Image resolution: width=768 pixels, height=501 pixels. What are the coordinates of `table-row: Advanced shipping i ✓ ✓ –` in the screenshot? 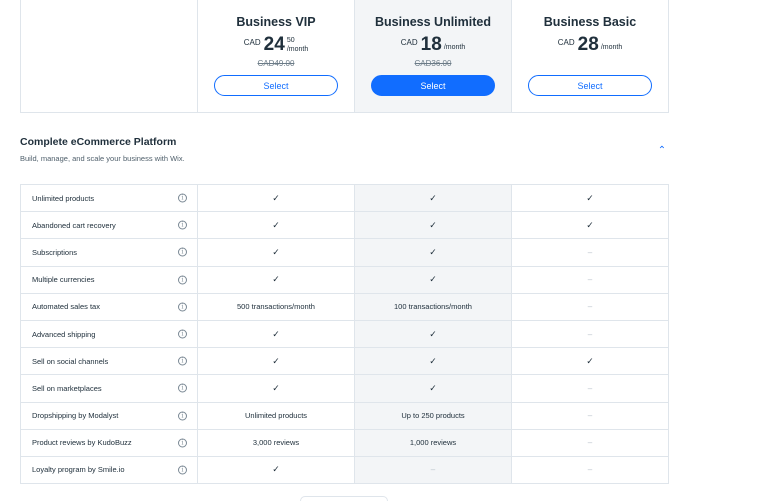 It's located at (344, 334).